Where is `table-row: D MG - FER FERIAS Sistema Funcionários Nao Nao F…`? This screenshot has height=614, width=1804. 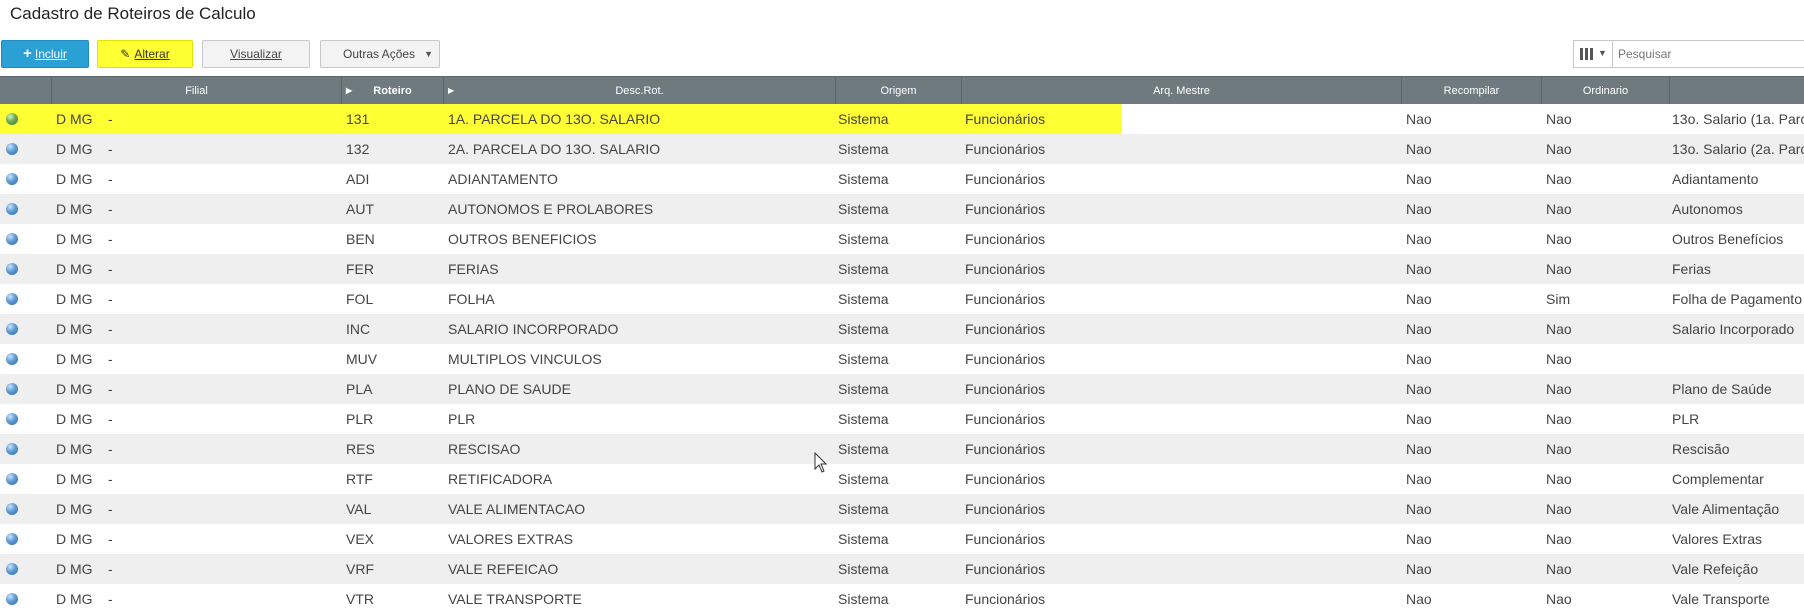 table-row: D MG - FER FERIAS Sistema Funcionários Nao Nao F… is located at coordinates (902, 269).